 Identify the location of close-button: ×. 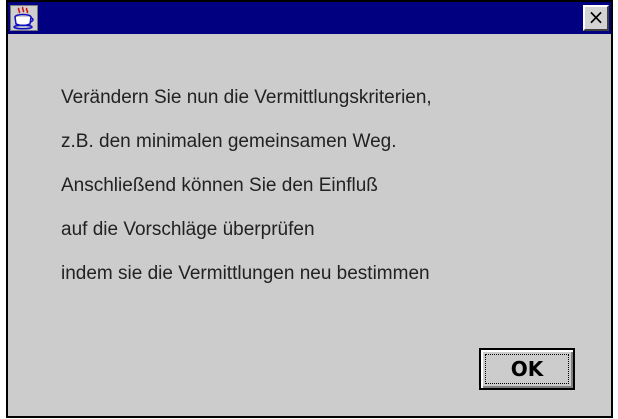
(596, 18).